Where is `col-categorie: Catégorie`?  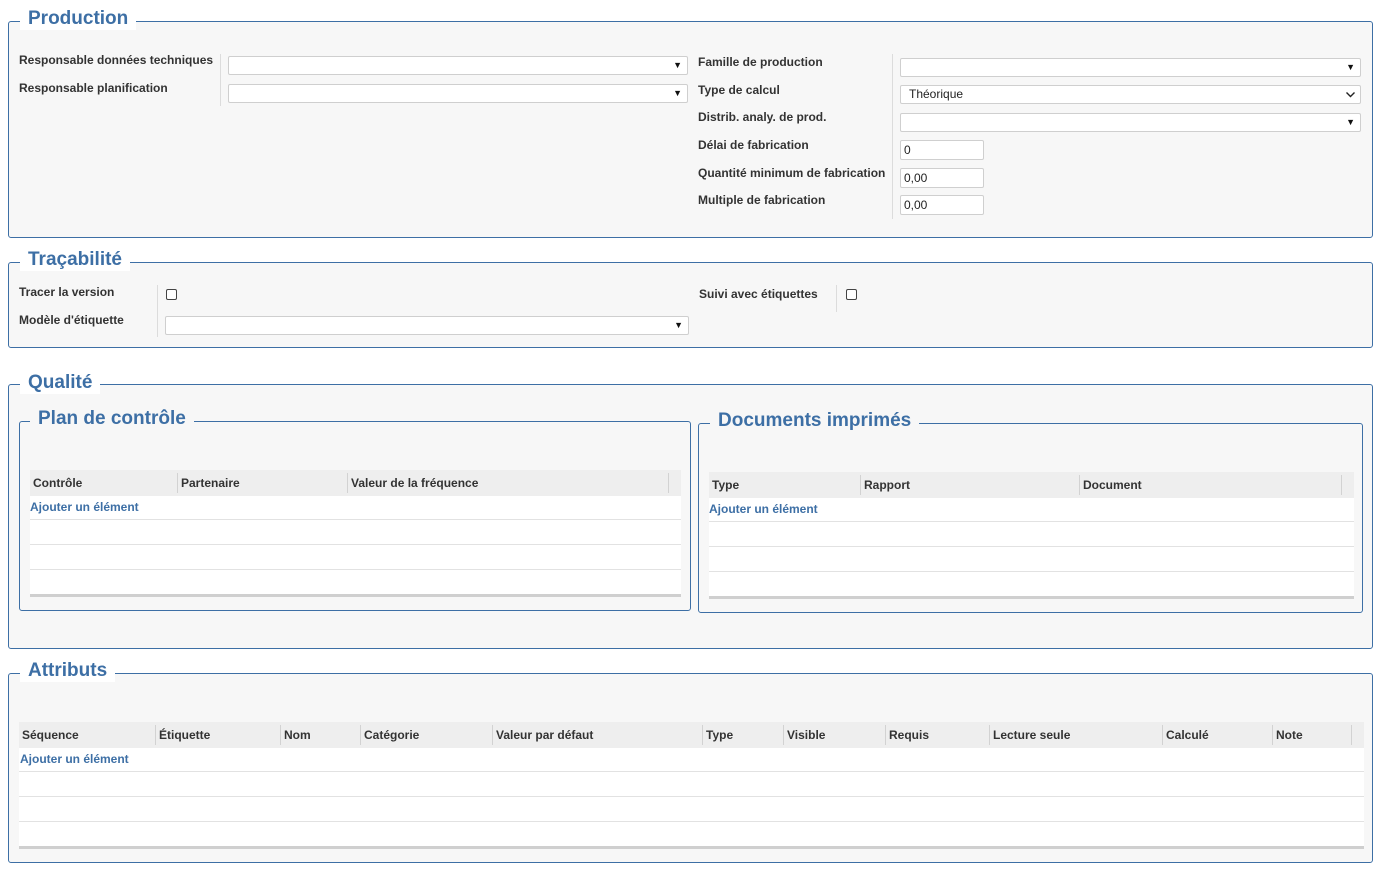
col-categorie: Catégorie is located at coordinates (426, 735).